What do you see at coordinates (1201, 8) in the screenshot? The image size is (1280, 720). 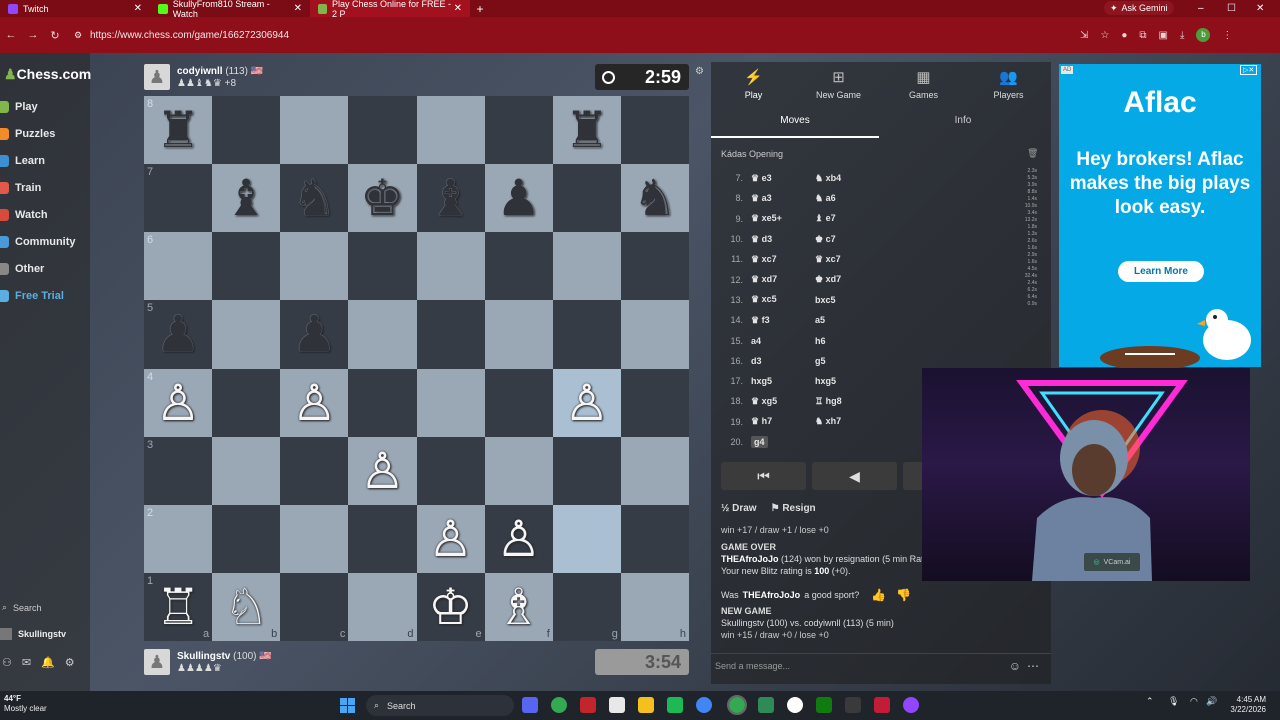 I see `minimize-button: –` at bounding box center [1201, 8].